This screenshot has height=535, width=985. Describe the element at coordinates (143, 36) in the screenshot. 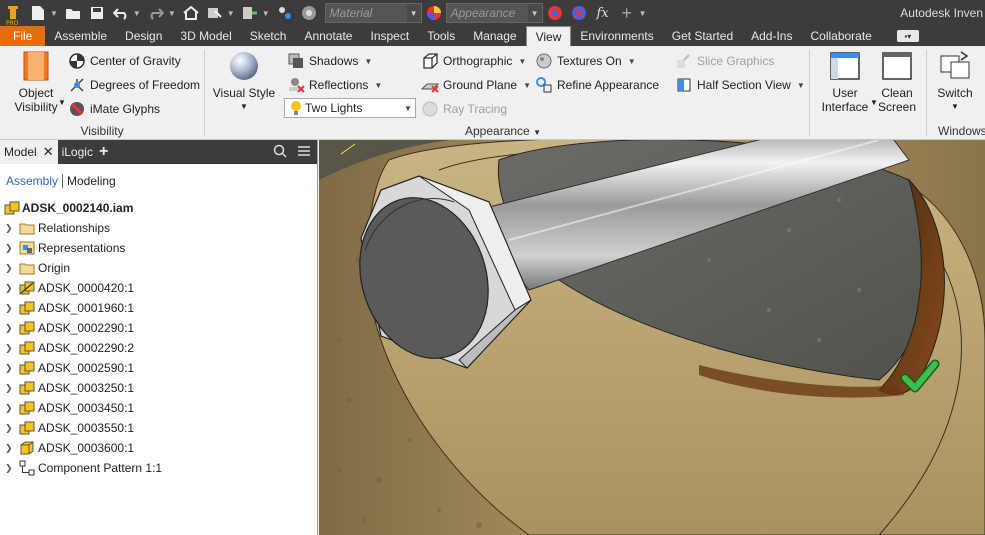

I see `tab-design: Design` at that location.